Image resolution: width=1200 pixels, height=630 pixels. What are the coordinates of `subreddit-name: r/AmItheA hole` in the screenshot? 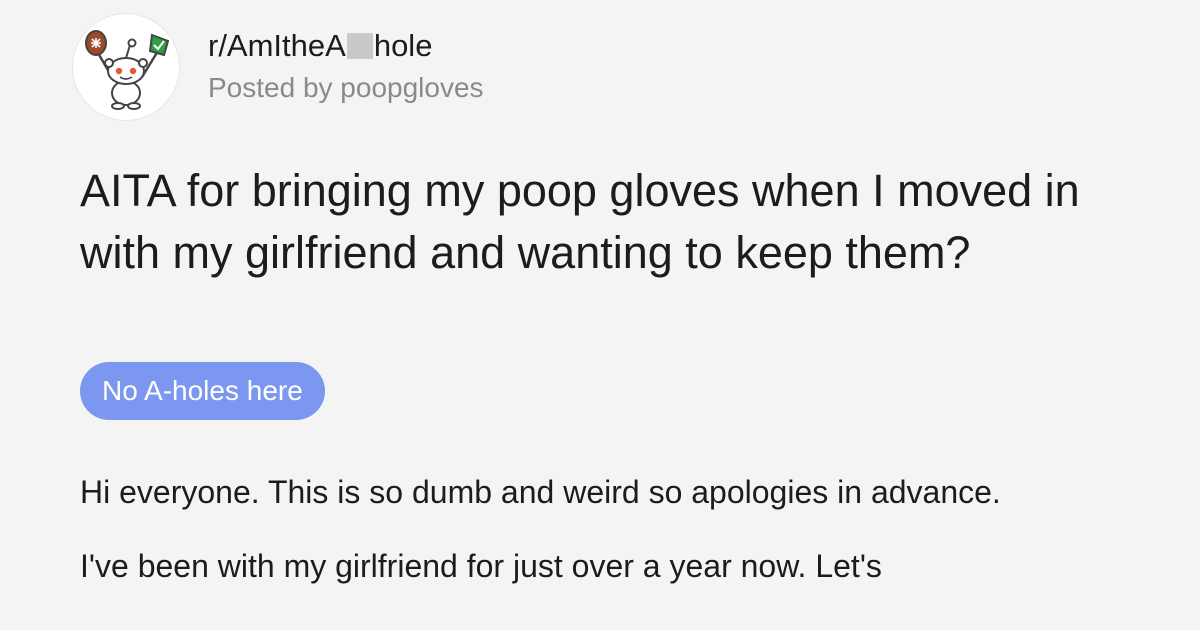 It's located at (346, 46).